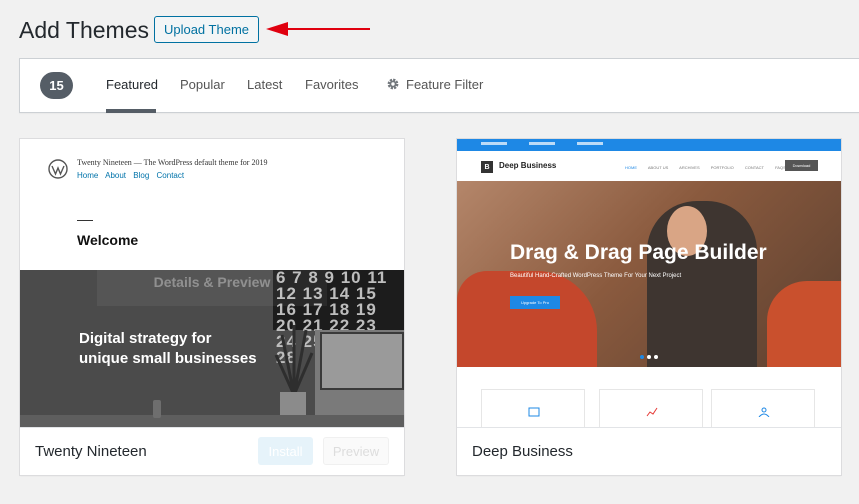 The width and height of the screenshot is (859, 504). Describe the element at coordinates (141, 175) in the screenshot. I see `nav-item: Blog` at that location.